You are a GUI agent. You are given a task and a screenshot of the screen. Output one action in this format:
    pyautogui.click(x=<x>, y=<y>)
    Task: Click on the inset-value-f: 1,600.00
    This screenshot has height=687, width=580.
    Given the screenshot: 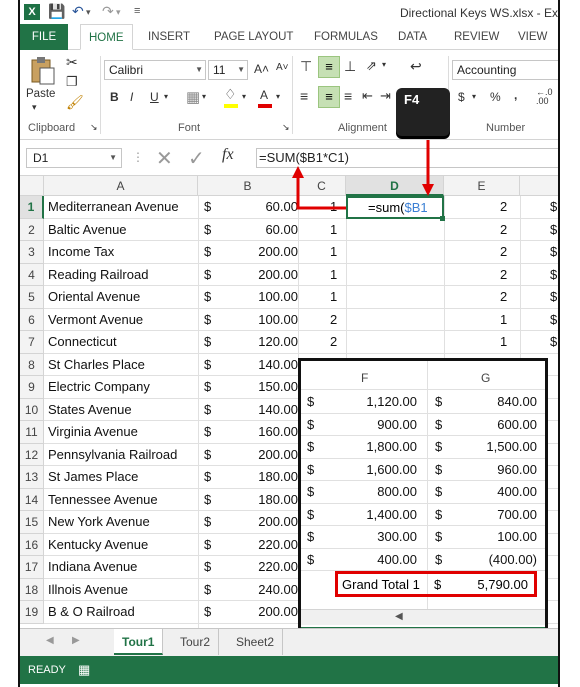 What is the action you would take?
    pyautogui.click(x=391, y=469)
    